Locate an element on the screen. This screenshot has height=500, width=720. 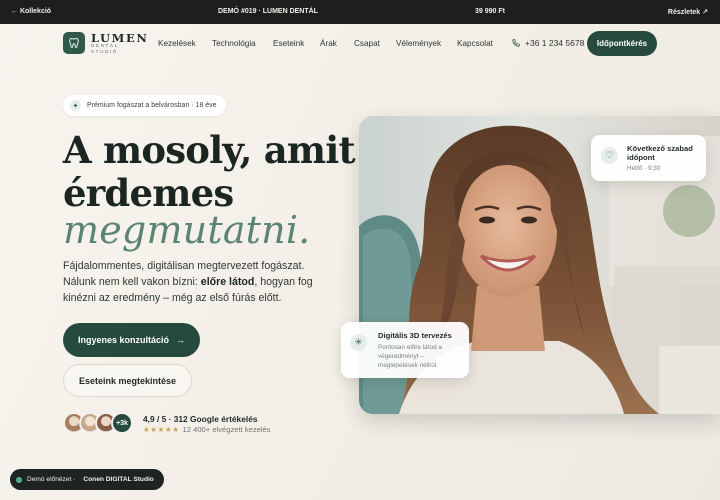
demo-preview-label: Demó előnézet · is located at coordinates (51, 479).